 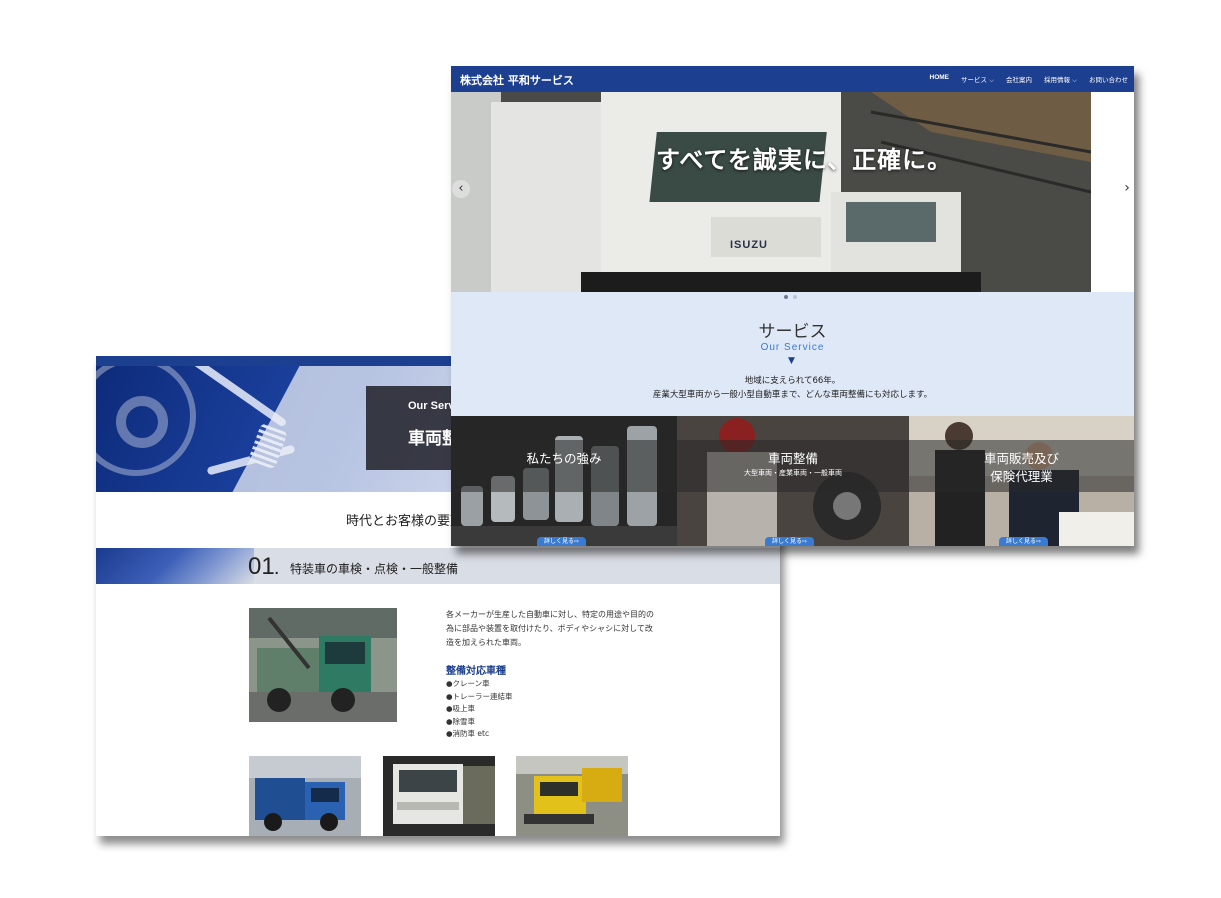 I want to click on slider-next-button: ›, so click(x=1127, y=189).